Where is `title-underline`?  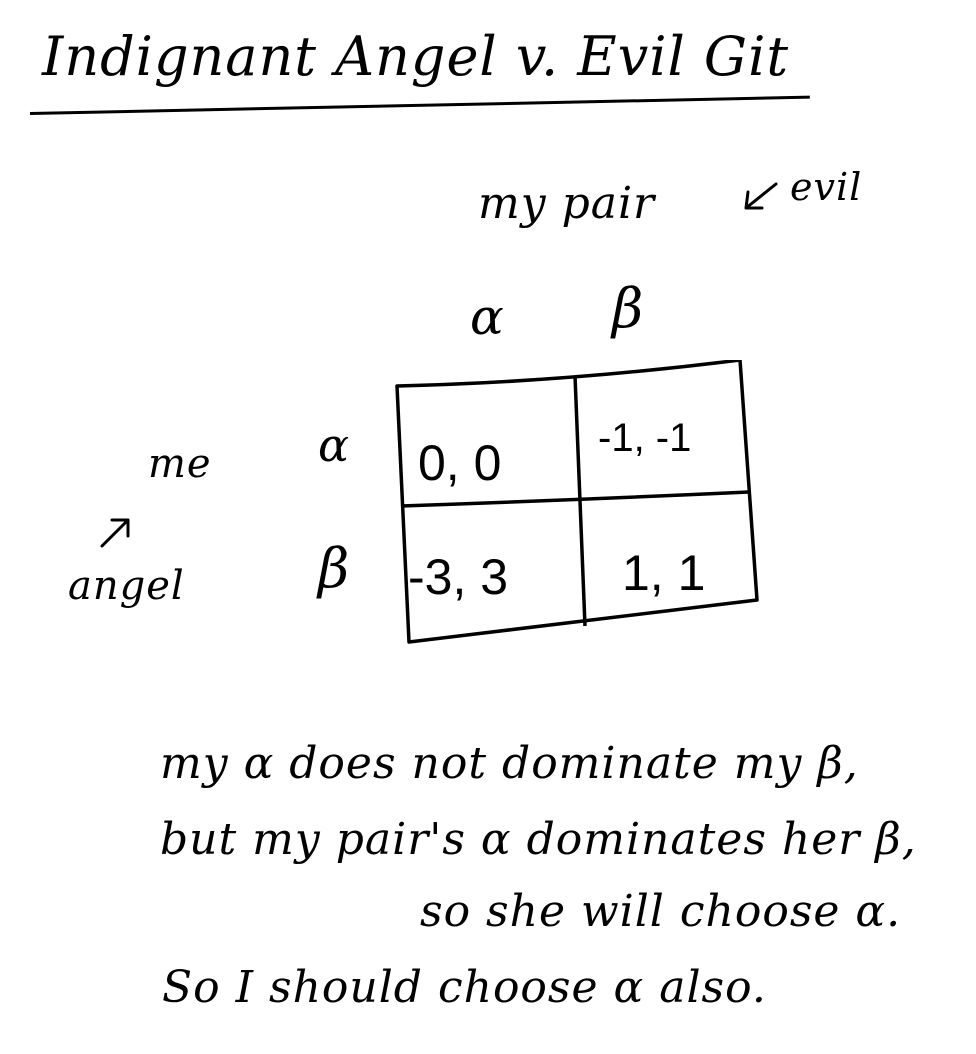
title-underline is located at coordinates (419, 105).